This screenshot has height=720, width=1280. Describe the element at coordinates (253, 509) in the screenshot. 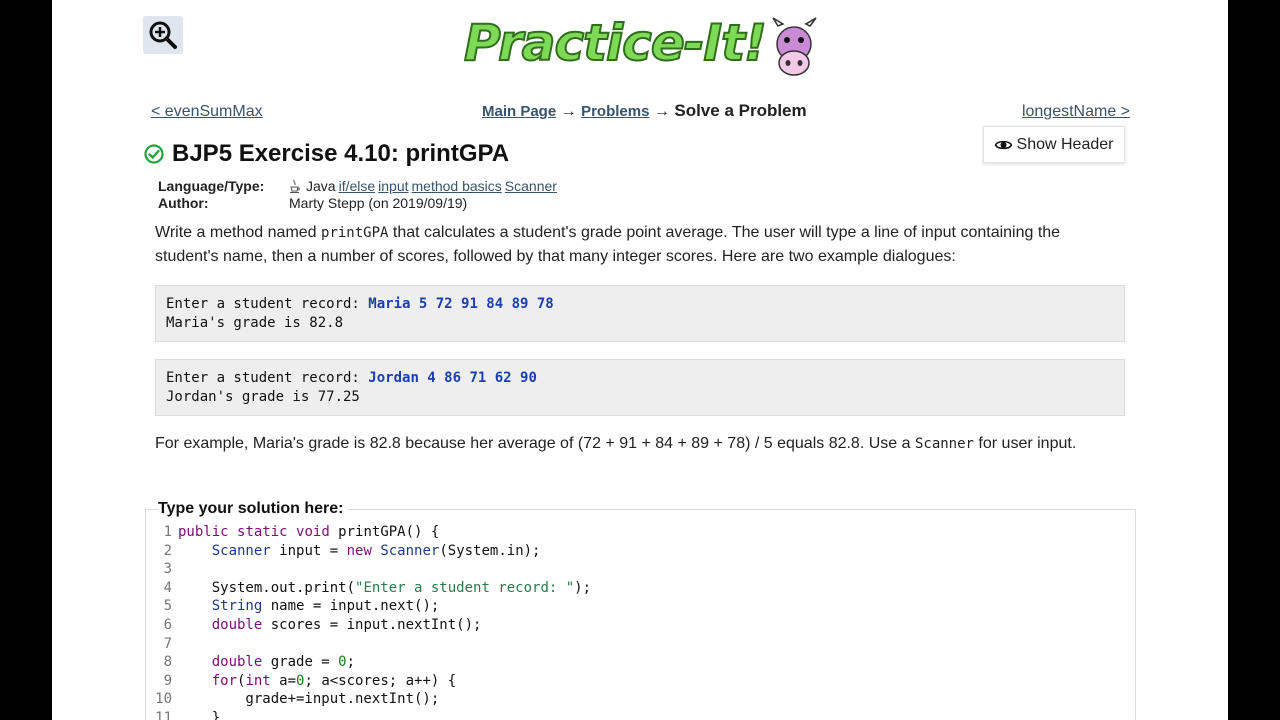

I see `solution-legend: Type your solution here:` at that location.